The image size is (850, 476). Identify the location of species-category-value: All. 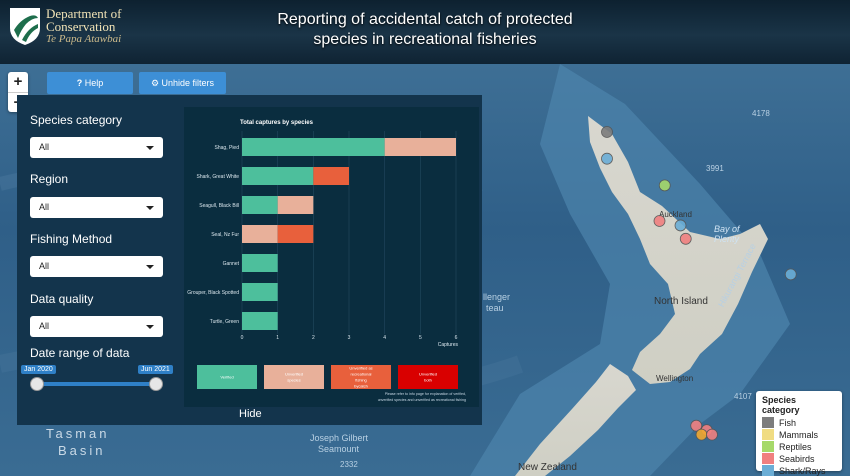
(44, 147).